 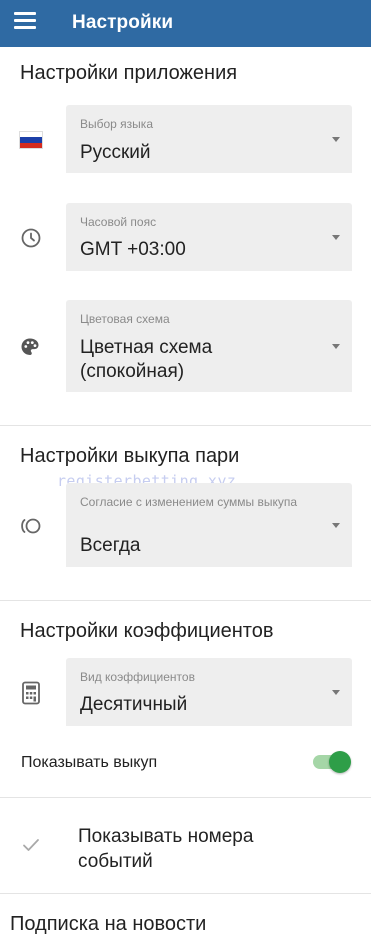 What do you see at coordinates (193, 849) in the screenshot?
I see `show-event-numbers-label: Показывать номера событий` at bounding box center [193, 849].